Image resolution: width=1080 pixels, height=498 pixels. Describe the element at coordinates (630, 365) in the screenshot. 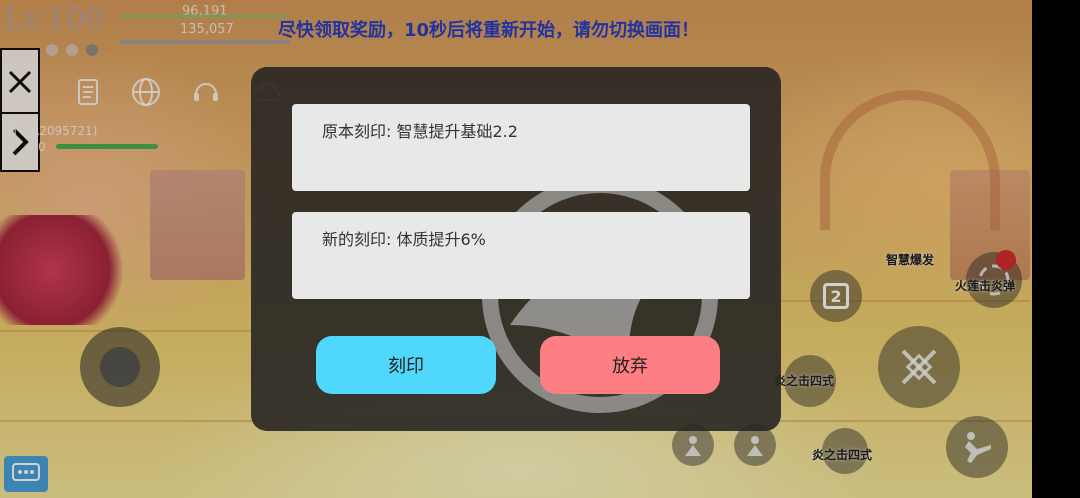

I see `discard-button: 放弃` at that location.